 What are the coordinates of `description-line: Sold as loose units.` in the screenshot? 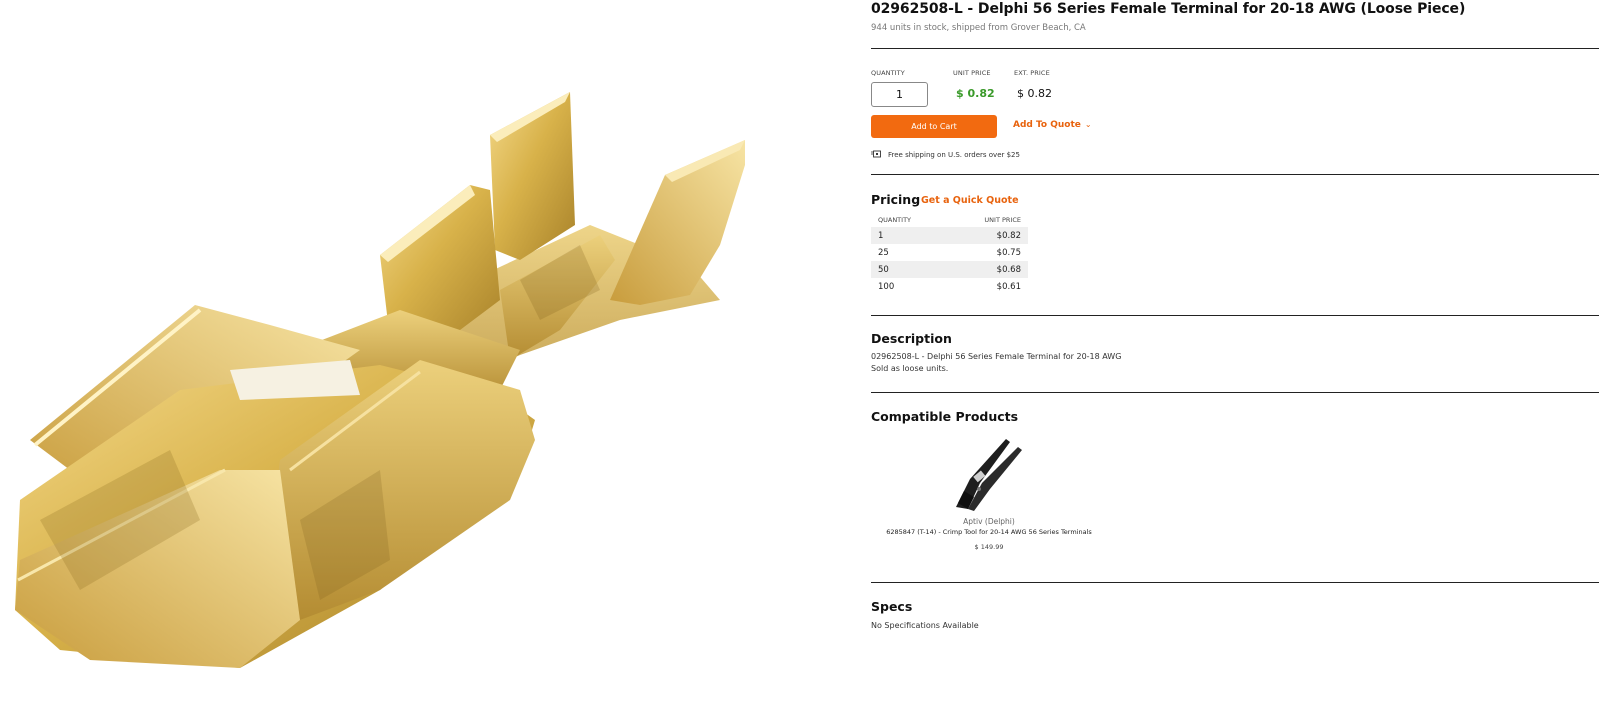 It's located at (910, 368).